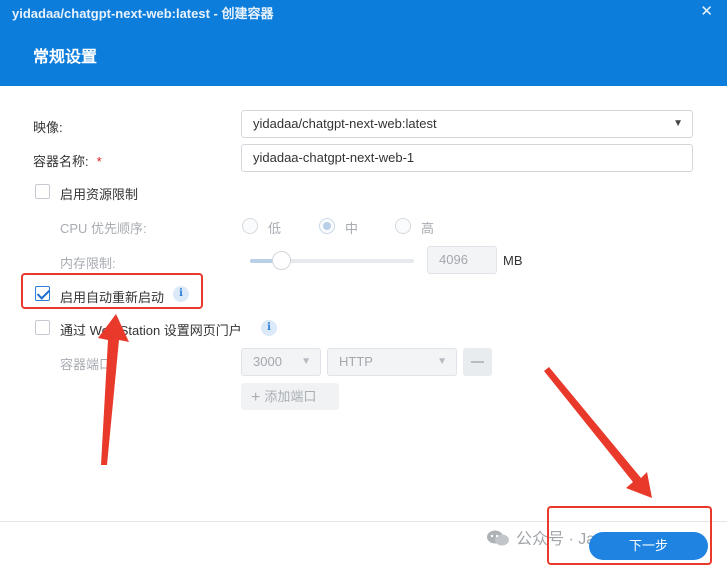  Describe the element at coordinates (250, 226) in the screenshot. I see `cpu-priority-low-radio` at that location.